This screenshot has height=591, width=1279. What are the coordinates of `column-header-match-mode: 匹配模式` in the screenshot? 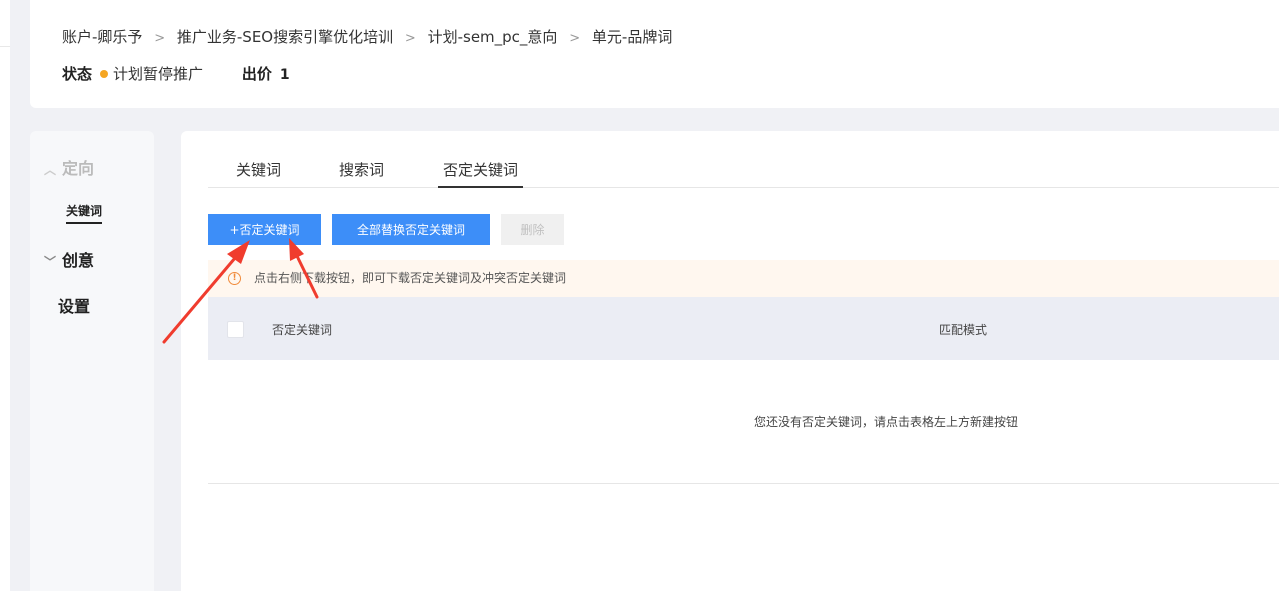 It's located at (963, 330).